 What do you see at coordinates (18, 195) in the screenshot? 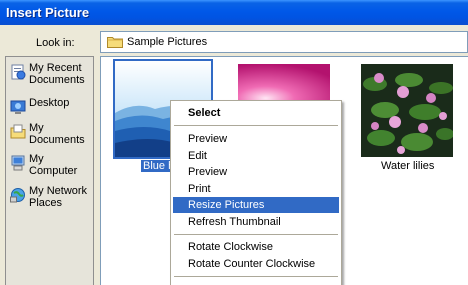
I see `network-places-icon` at bounding box center [18, 195].